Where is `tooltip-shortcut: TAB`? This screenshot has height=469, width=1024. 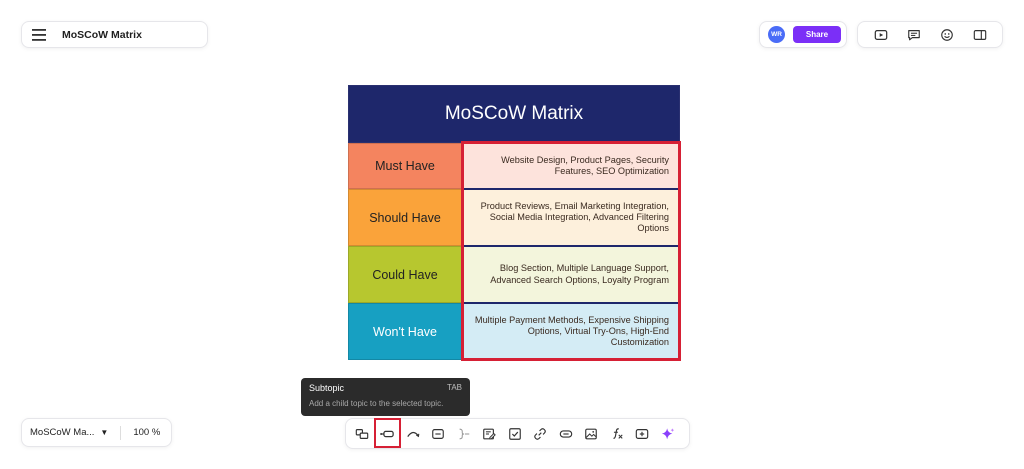 tooltip-shortcut: TAB is located at coordinates (454, 387).